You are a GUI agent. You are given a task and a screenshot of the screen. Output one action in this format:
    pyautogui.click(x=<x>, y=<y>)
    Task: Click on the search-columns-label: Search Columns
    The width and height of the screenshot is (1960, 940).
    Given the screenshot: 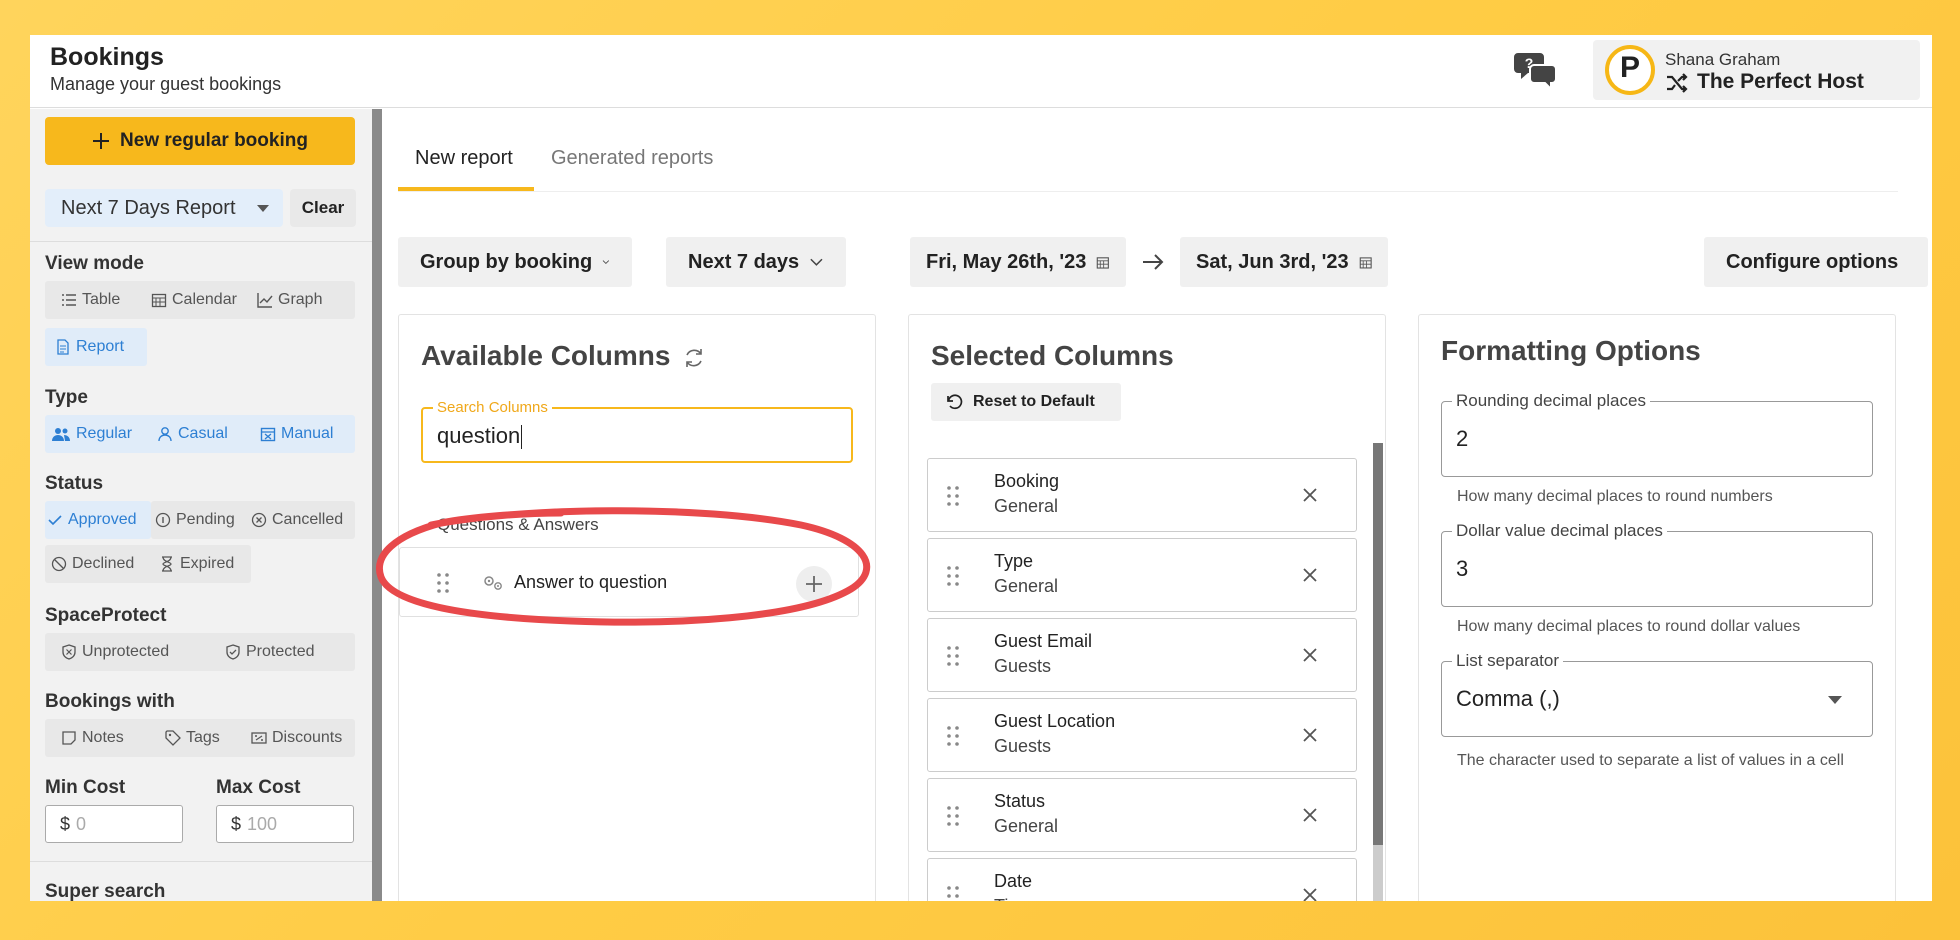 What is the action you would take?
    pyautogui.click(x=492, y=407)
    